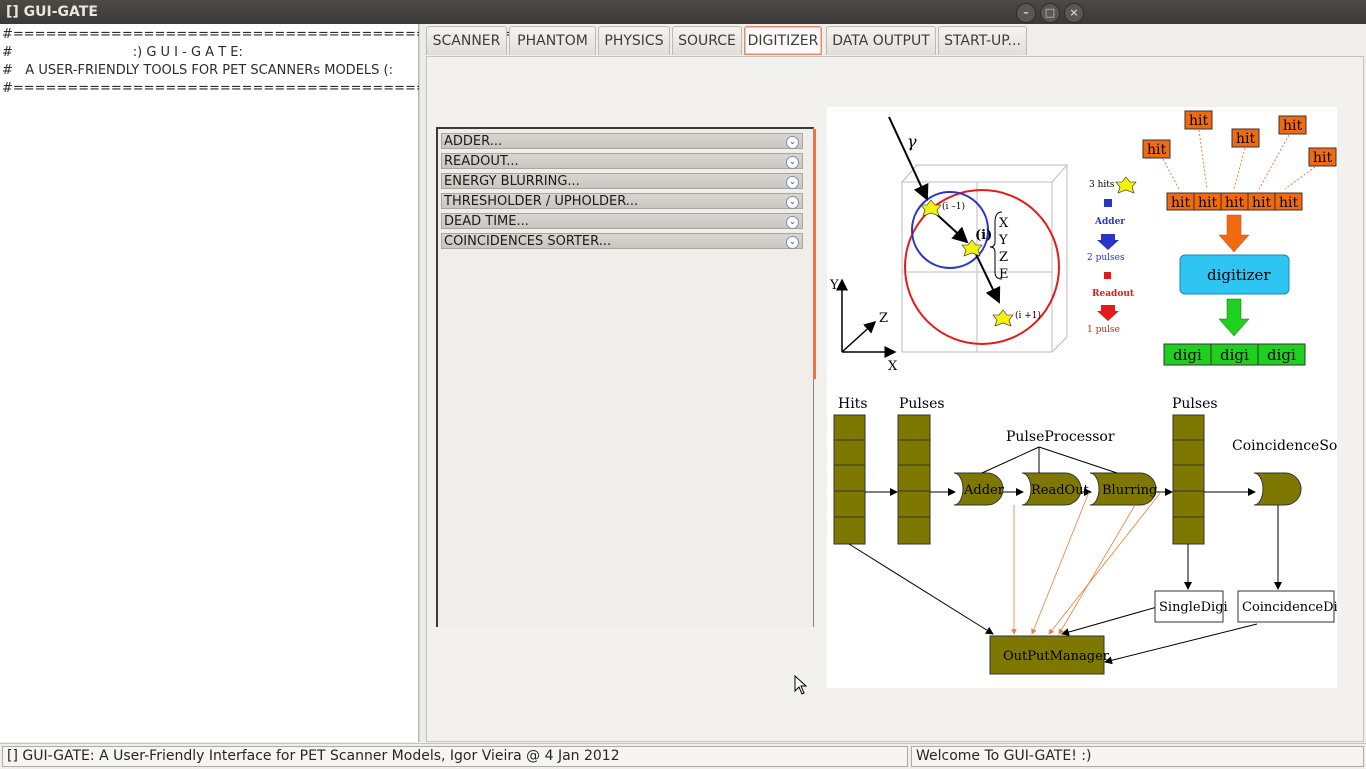  I want to click on svg-text: SingleDigi, so click(1193, 607).